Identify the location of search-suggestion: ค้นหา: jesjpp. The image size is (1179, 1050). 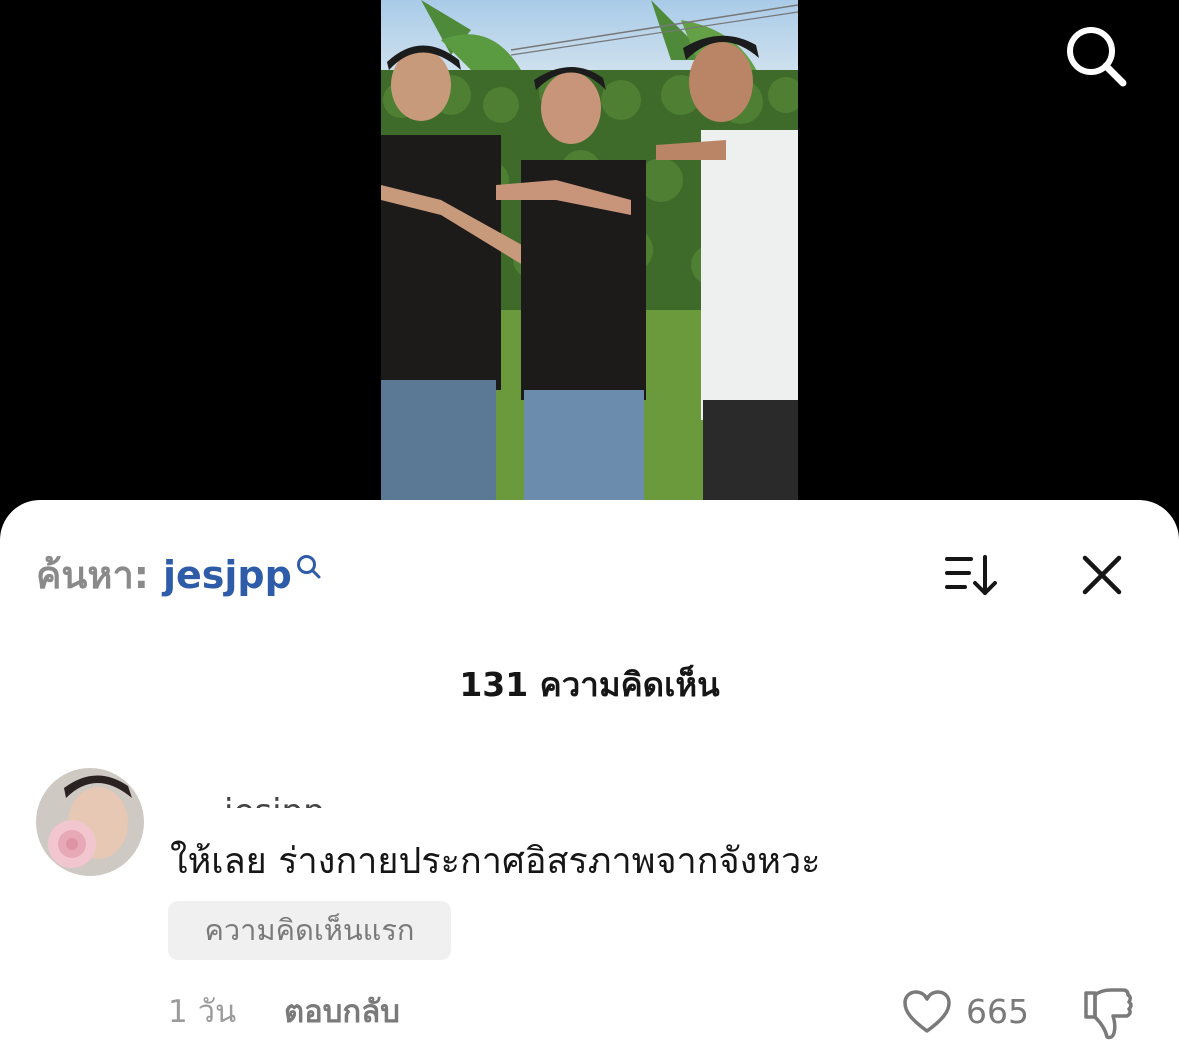
(179, 575).